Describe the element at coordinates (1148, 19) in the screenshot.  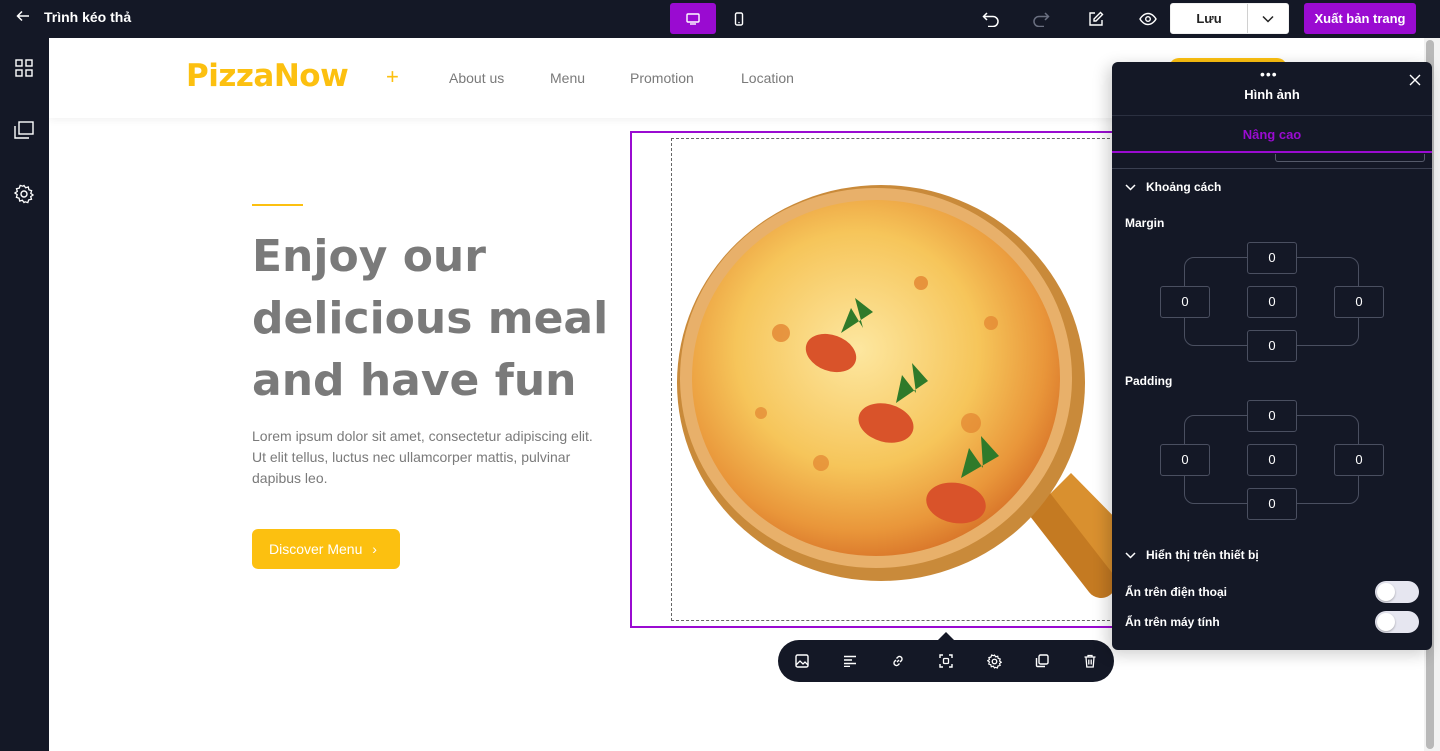
I see `preview-eye-icon` at that location.